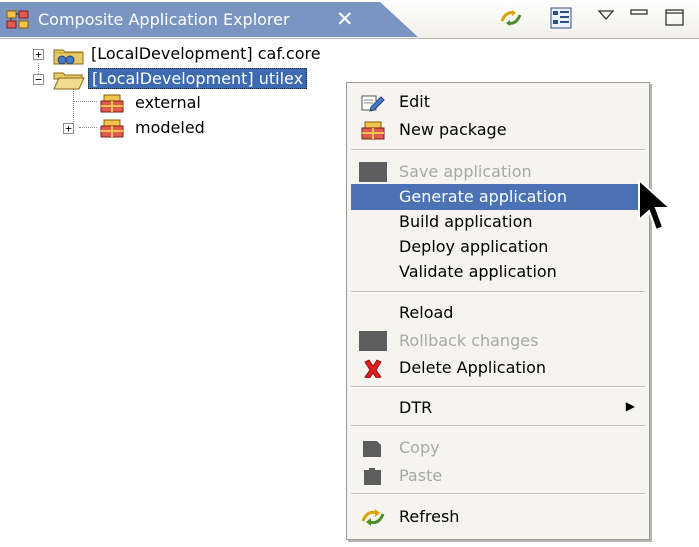 This screenshot has width=699, height=547. Describe the element at coordinates (198, 78) in the screenshot. I see `tree-node-utilex: [LocalDevelopment] utilex` at that location.